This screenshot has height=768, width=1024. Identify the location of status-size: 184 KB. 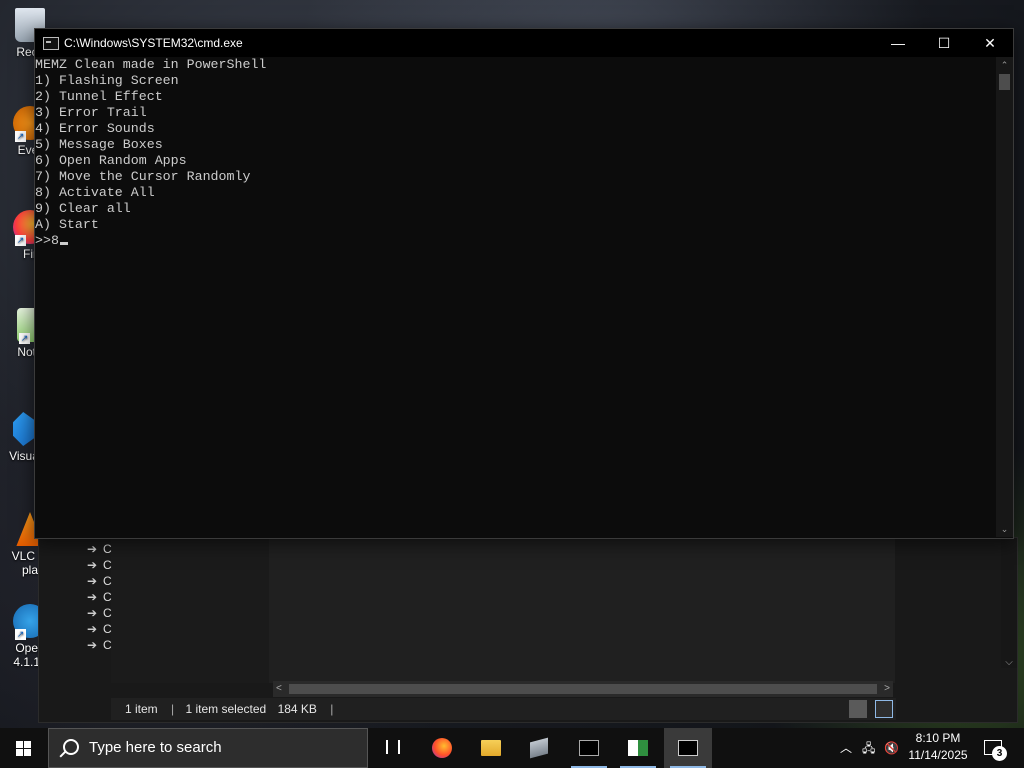
(297, 709).